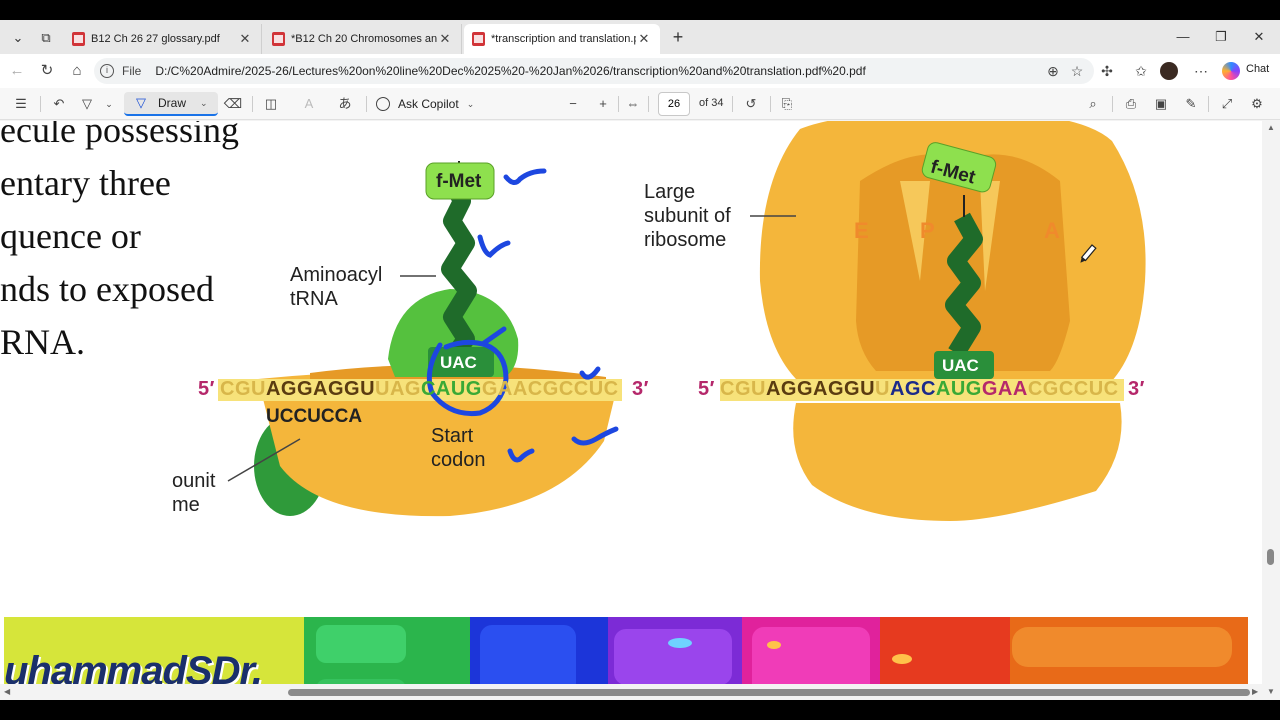 The height and width of the screenshot is (720, 1280). What do you see at coordinates (1161, 104) in the screenshot?
I see `save-icon: ▣` at bounding box center [1161, 104].